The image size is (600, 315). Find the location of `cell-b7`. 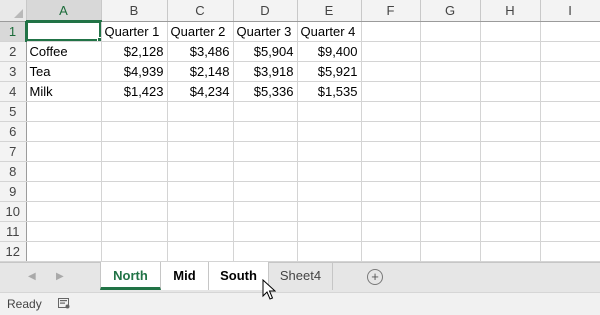

cell-b7 is located at coordinates (134, 151).